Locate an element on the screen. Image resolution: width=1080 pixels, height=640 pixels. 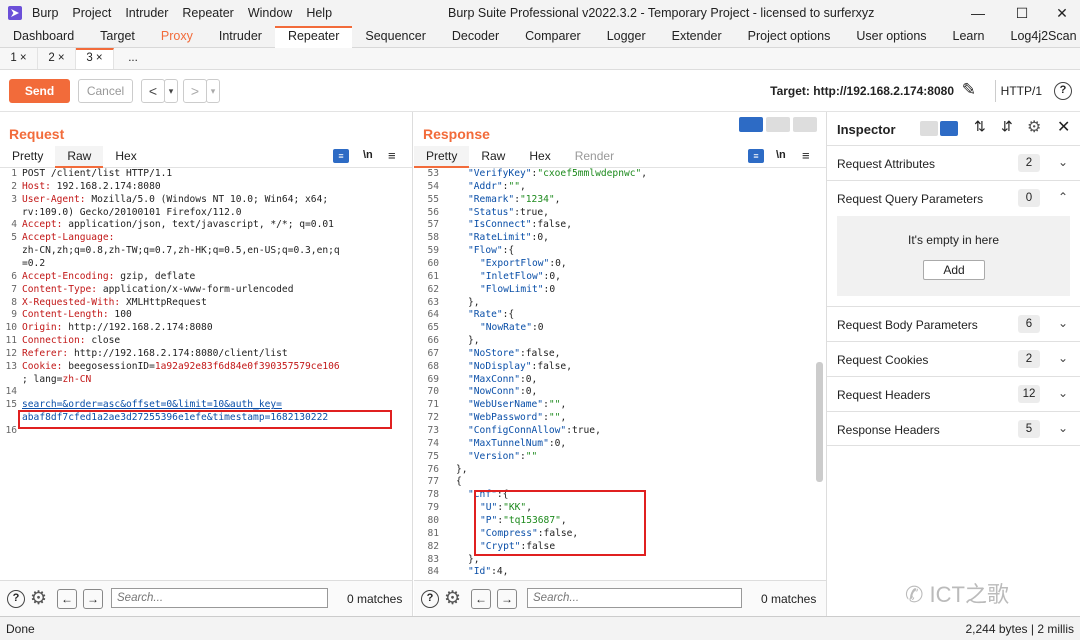
request-tab-pretty: Pretty is located at coordinates (27, 157).